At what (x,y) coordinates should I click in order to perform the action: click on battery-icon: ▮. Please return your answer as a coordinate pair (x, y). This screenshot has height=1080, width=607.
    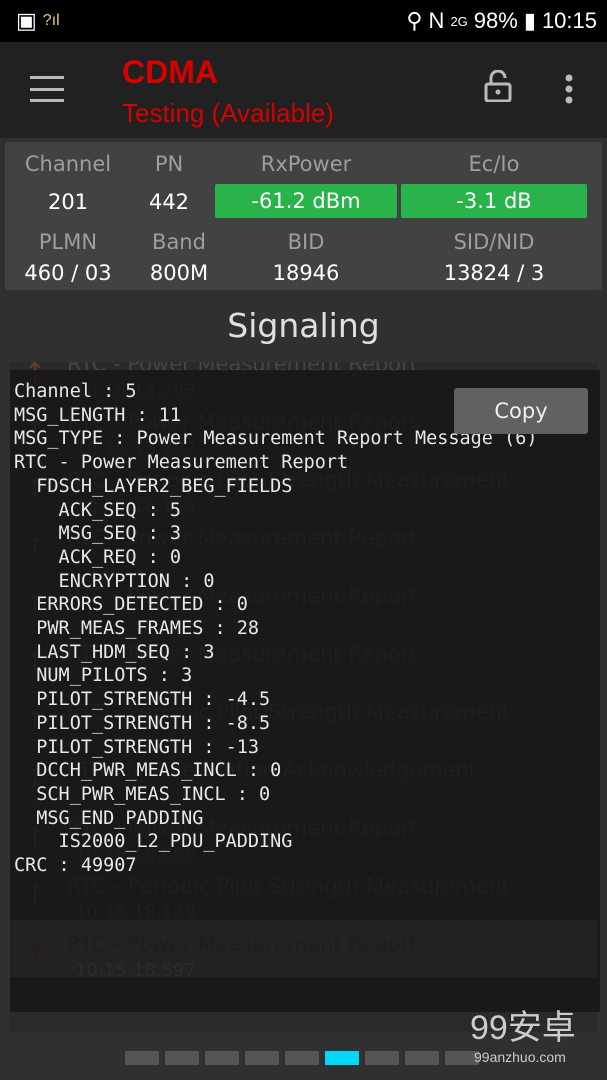
    Looking at the image, I should click on (529, 20).